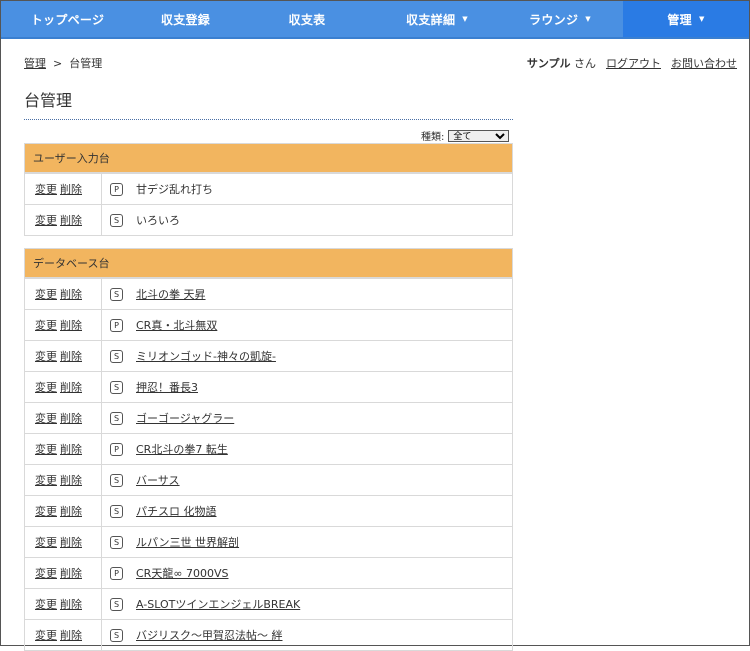 The image size is (750, 651). Describe the element at coordinates (585, 63) in the screenshot. I see `user-honorific: さん` at that location.